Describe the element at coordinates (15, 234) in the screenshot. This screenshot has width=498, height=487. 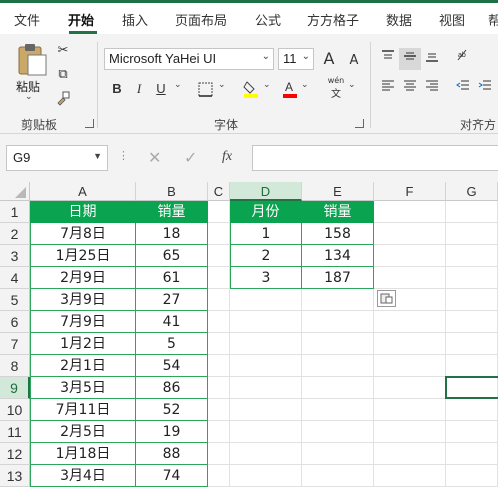
I see `row-header-2: 2` at that location.